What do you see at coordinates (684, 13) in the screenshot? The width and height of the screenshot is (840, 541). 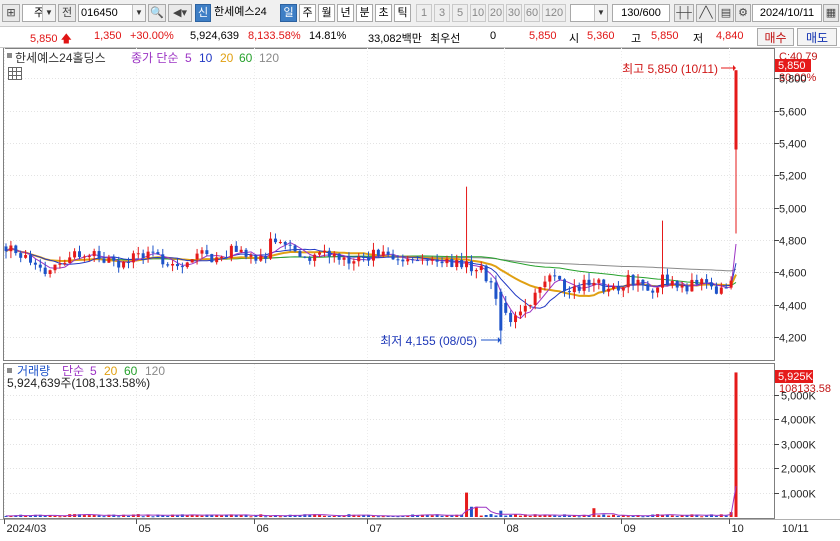 I see `candle-toggle-icon: ┼┼` at bounding box center [684, 13].